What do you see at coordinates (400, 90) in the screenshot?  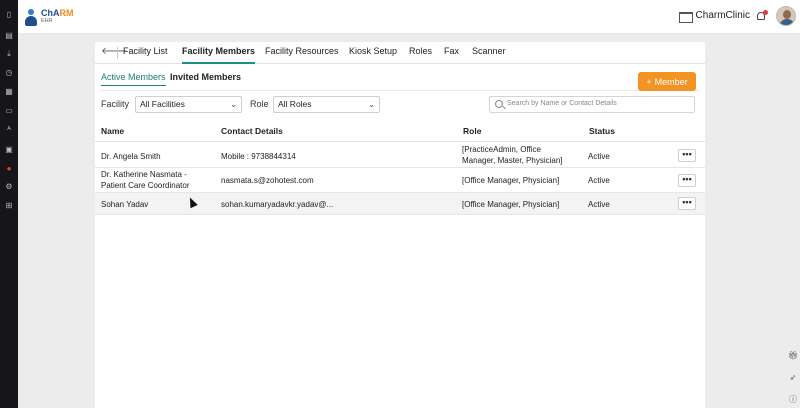 I see `subtab-divider` at bounding box center [400, 90].